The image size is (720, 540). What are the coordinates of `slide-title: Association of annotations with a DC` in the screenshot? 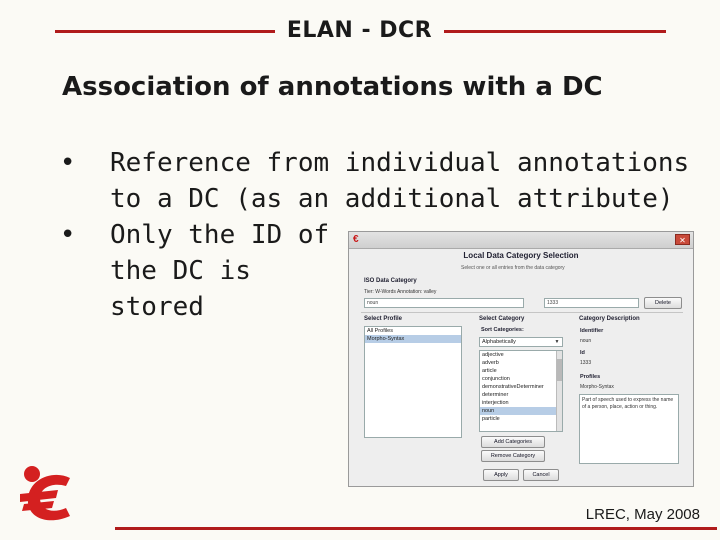 It's located at (332, 87).